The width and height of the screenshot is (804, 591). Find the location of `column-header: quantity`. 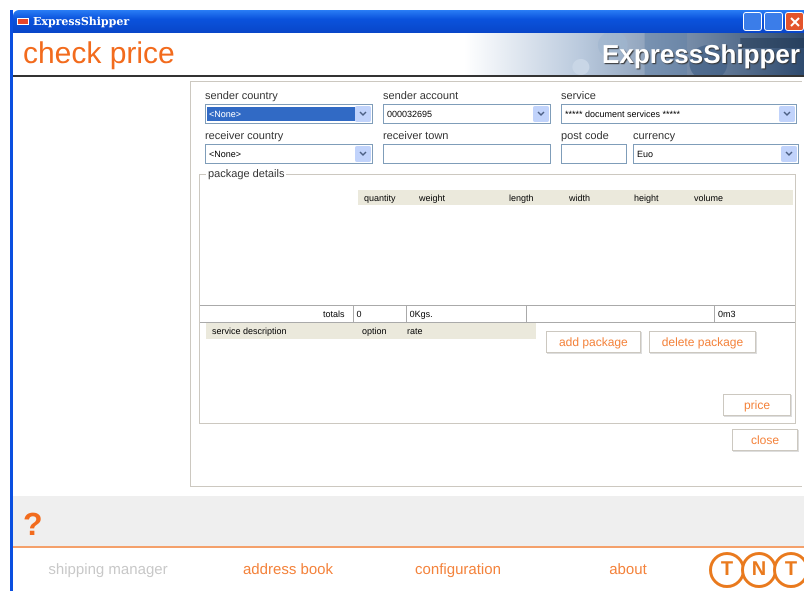

column-header: quantity is located at coordinates (380, 197).